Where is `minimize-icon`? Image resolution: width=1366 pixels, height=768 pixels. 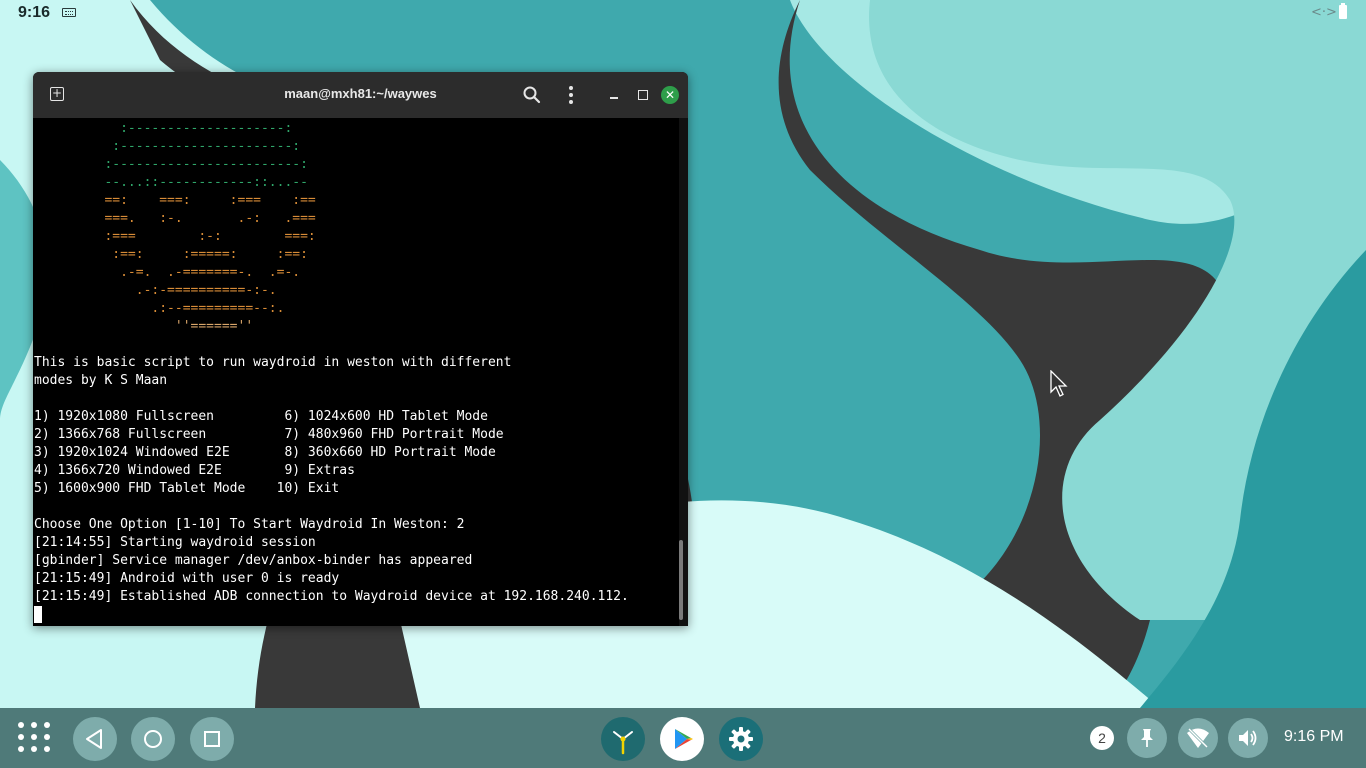 minimize-icon is located at coordinates (614, 94).